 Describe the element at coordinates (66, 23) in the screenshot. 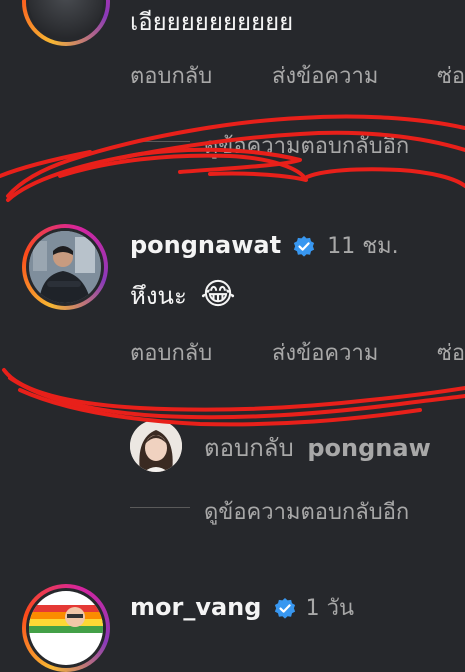

I see `avatar-ring-top` at that location.